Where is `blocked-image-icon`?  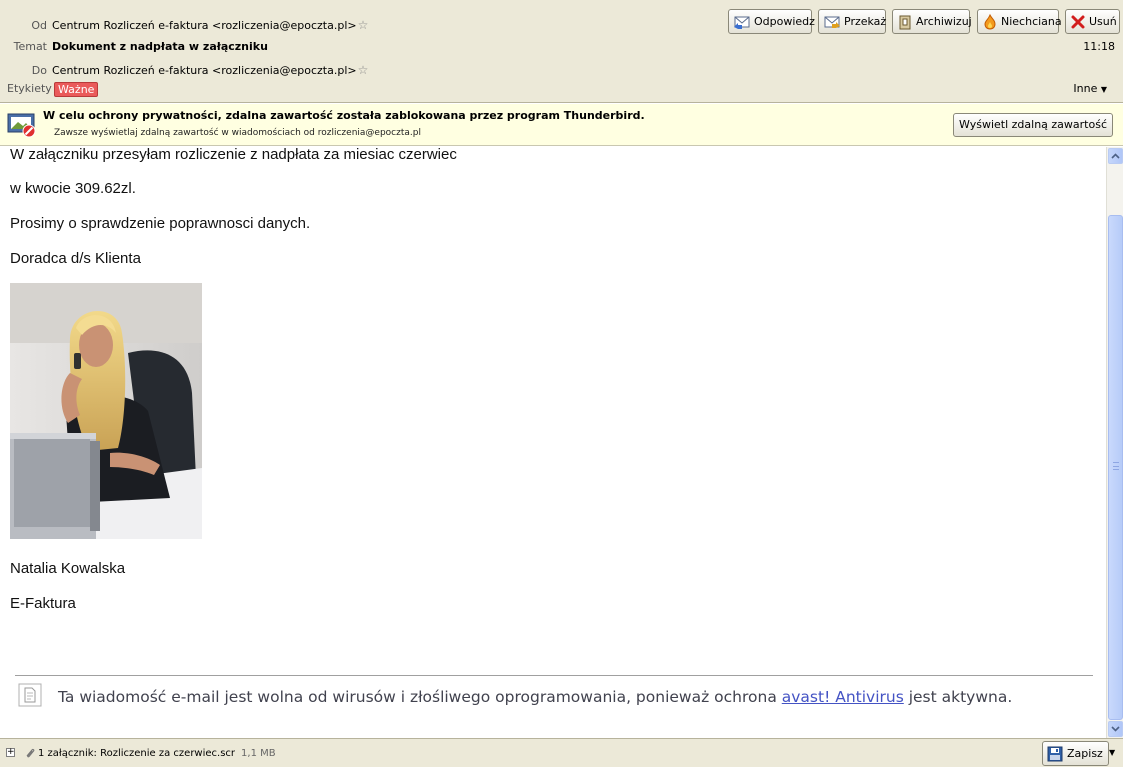 blocked-image-icon is located at coordinates (21, 125).